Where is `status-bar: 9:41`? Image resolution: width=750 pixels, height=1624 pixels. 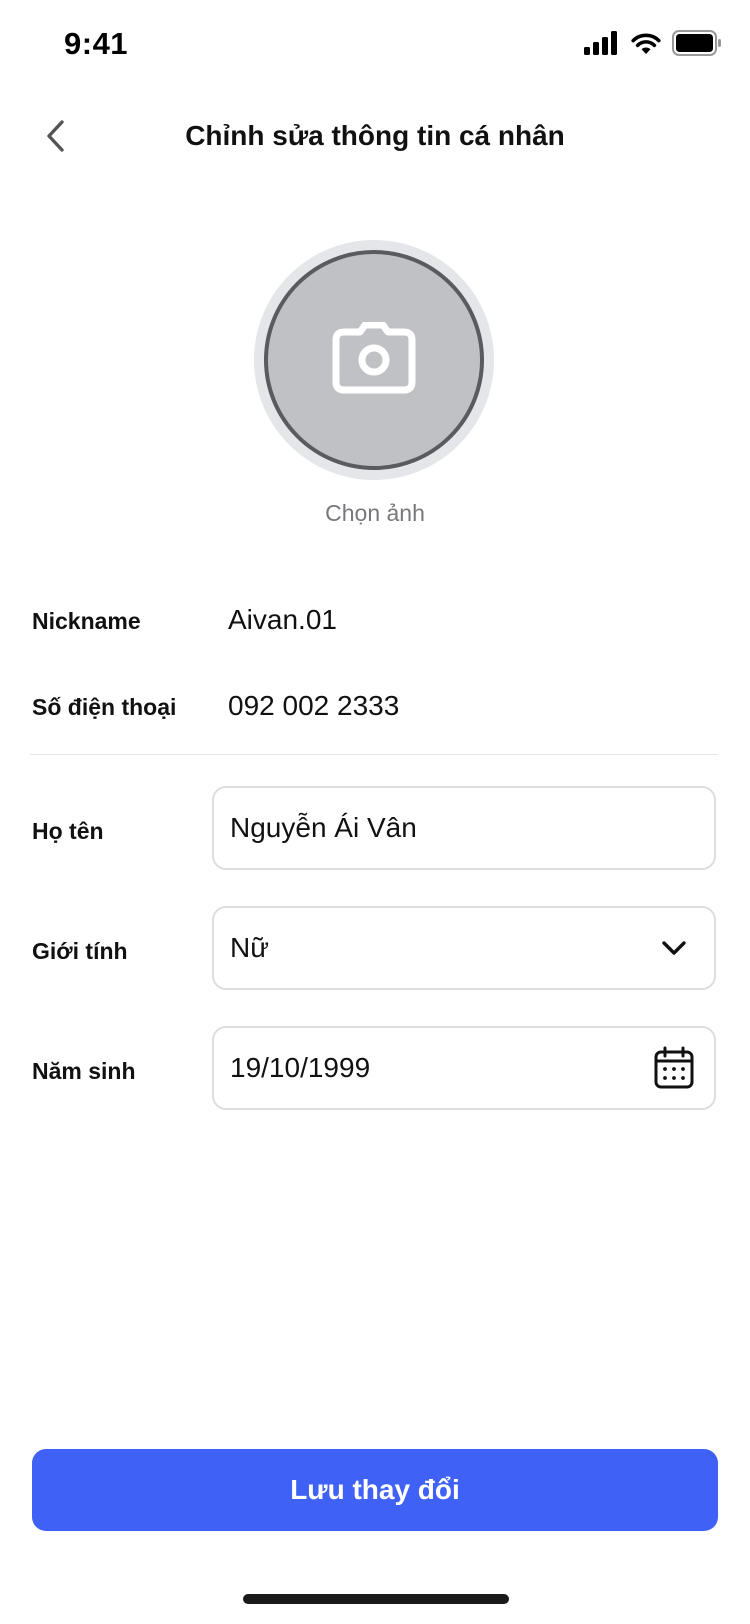 status-bar: 9:41 is located at coordinates (375, 46).